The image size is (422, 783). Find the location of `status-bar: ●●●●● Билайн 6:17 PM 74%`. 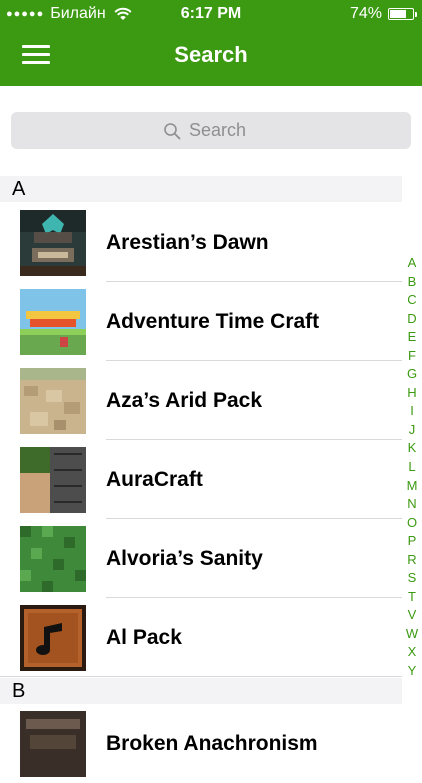

status-bar: ●●●●● Билайн 6:17 PM 74% is located at coordinates (211, 14).